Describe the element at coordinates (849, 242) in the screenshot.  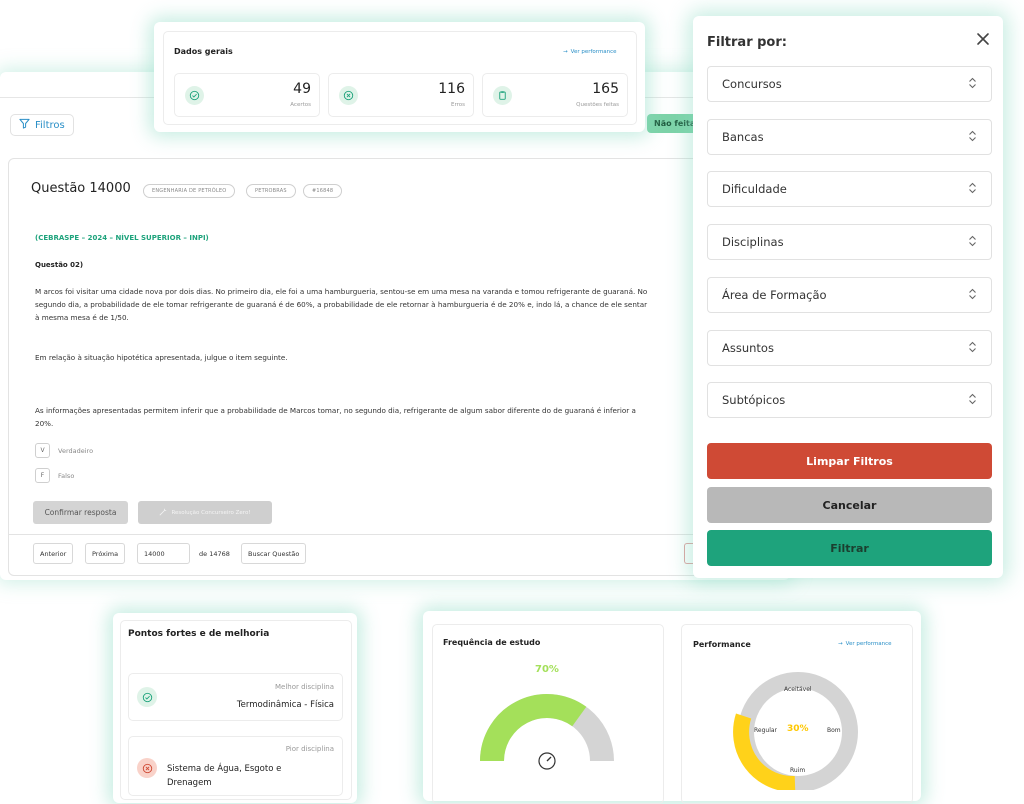
I see `select-disciplinas: Disciplinas` at that location.